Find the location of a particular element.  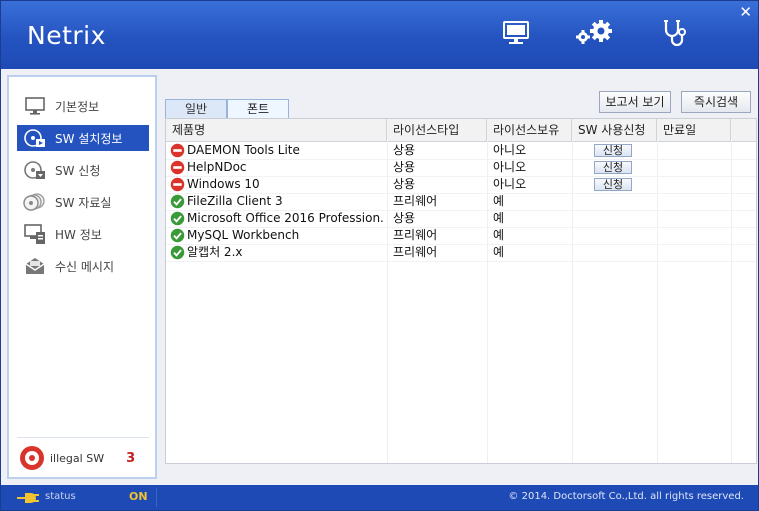

column-header-license-type: 라이선스타입 is located at coordinates (437, 130).